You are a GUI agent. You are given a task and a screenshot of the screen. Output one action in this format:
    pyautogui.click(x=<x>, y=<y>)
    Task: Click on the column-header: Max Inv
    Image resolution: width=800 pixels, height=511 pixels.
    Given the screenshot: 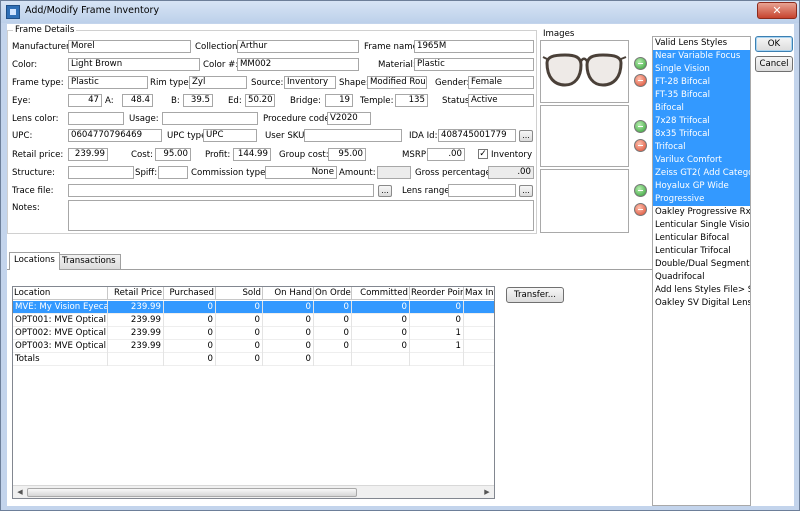 What is the action you would take?
    pyautogui.click(x=479, y=293)
    